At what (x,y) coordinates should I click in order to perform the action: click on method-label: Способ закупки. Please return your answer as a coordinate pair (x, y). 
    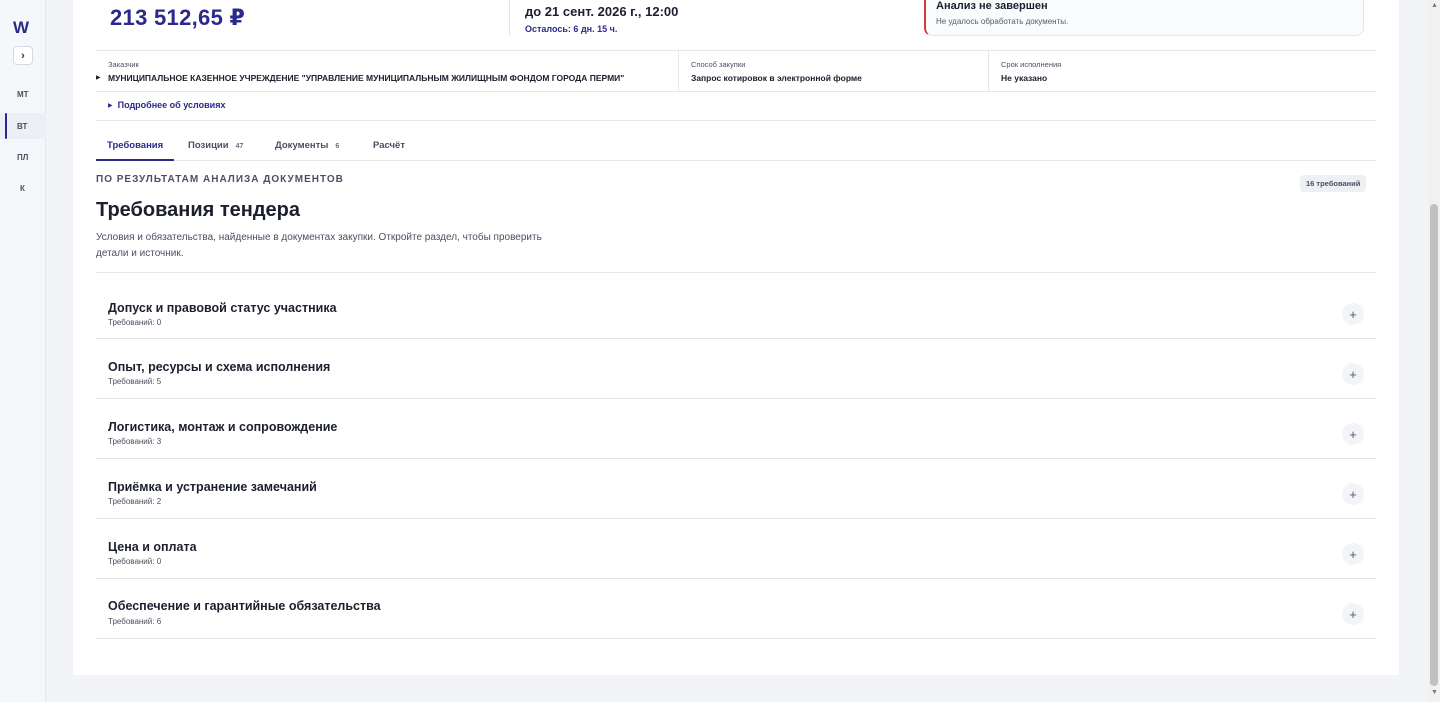
    Looking at the image, I should click on (718, 64).